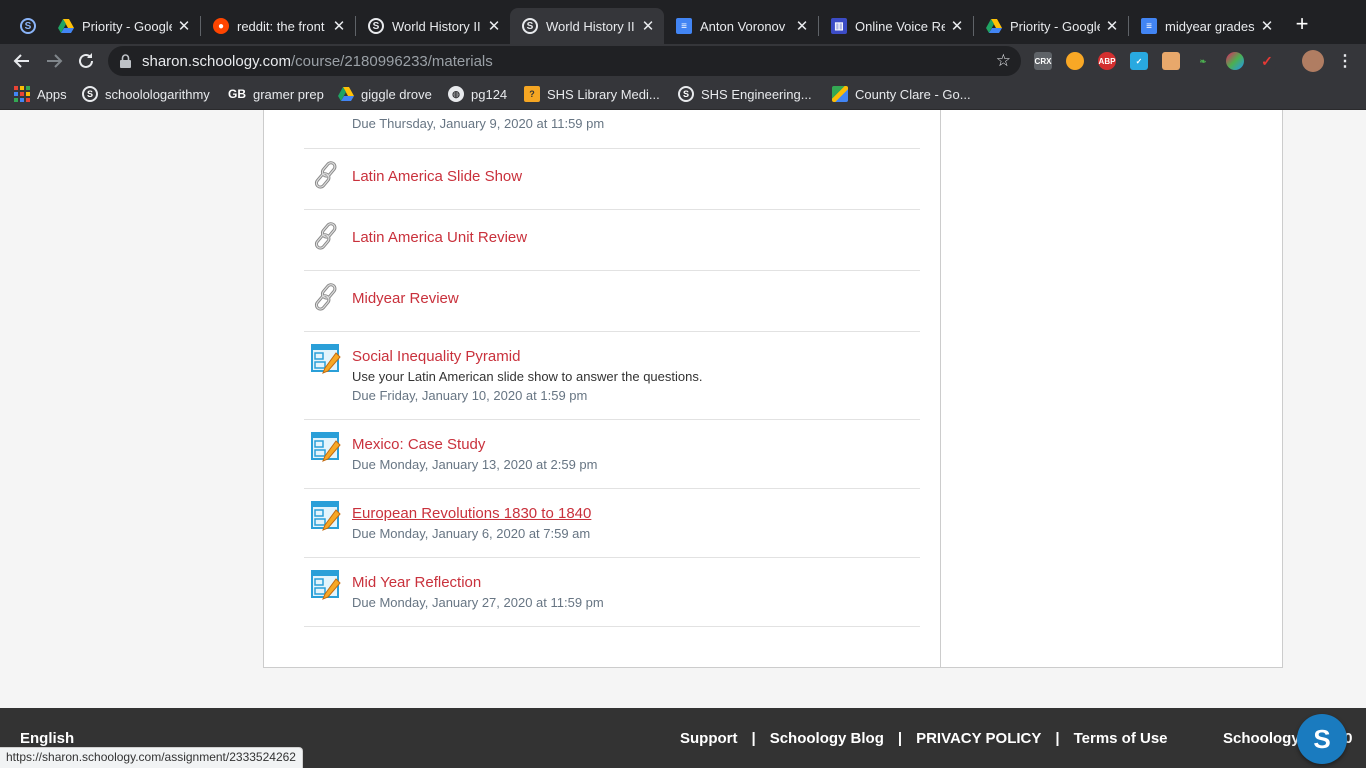  I want to click on bookmark-schoolologarithmy: S schoolologarithmy, so click(146, 94).